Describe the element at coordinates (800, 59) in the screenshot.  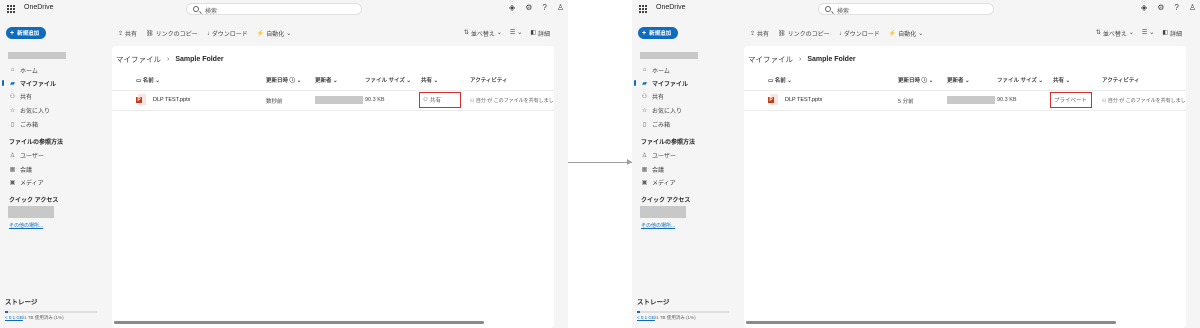
I see `chevron-right-icon: ›` at that location.